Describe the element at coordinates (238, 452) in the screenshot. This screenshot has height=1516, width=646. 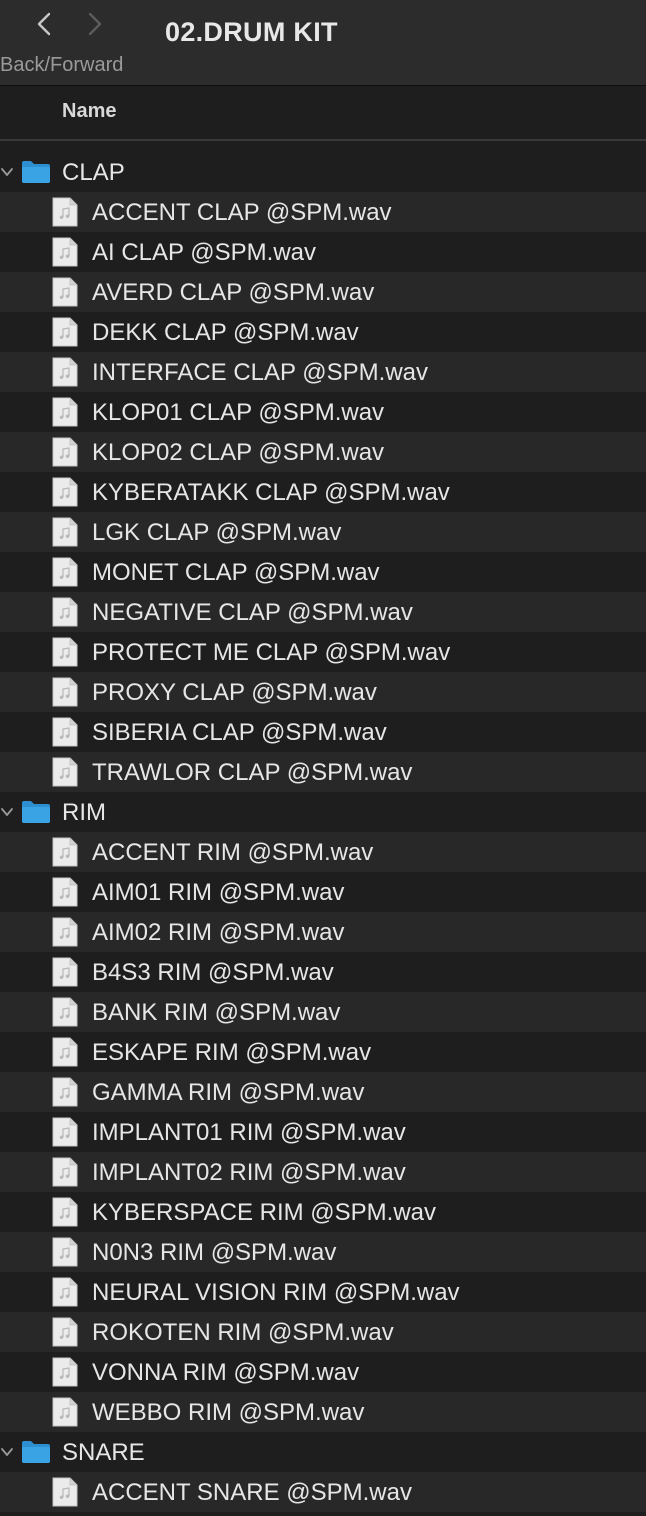
I see `file-name: KLOP02 CLAP @SPM.wav` at that location.